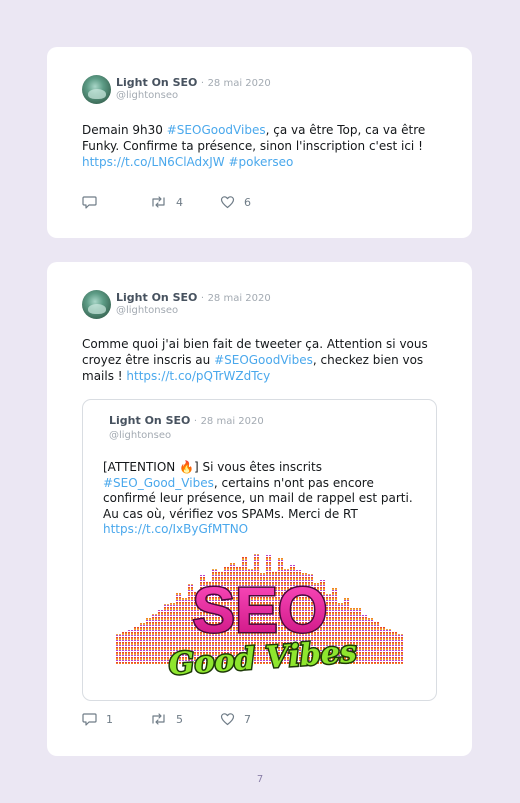 This screenshot has width=520, height=803. I want to click on tweet-actions: 4 6, so click(232, 202).